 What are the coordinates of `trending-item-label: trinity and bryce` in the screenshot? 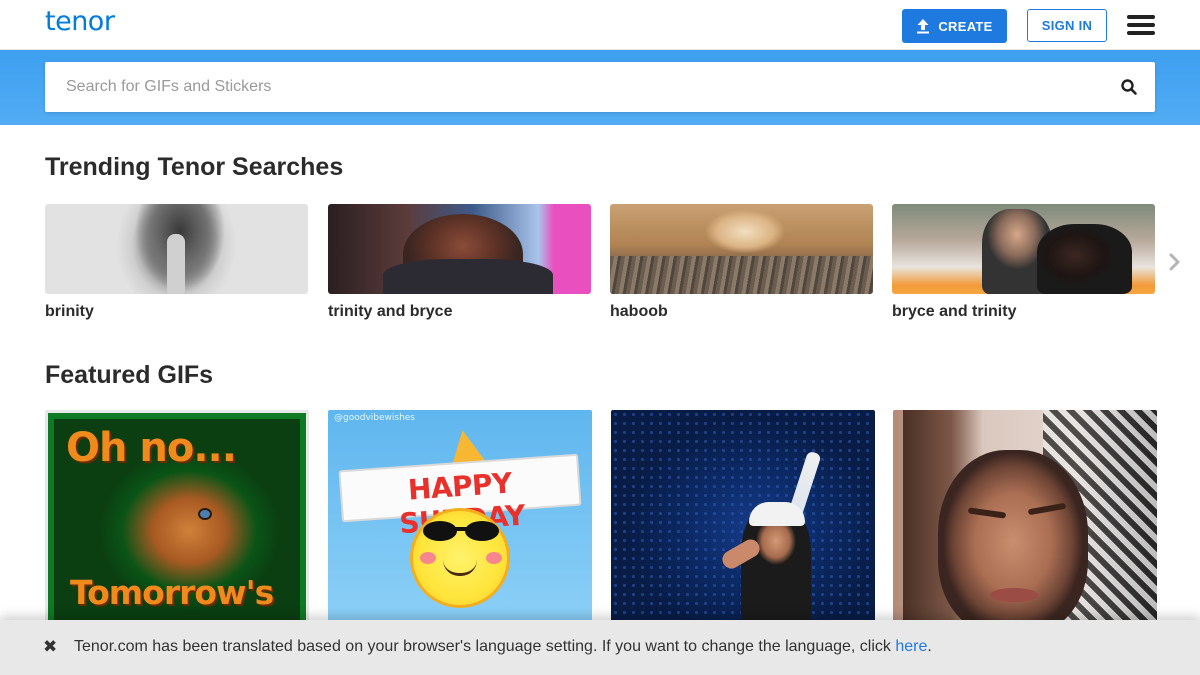 It's located at (390, 311).